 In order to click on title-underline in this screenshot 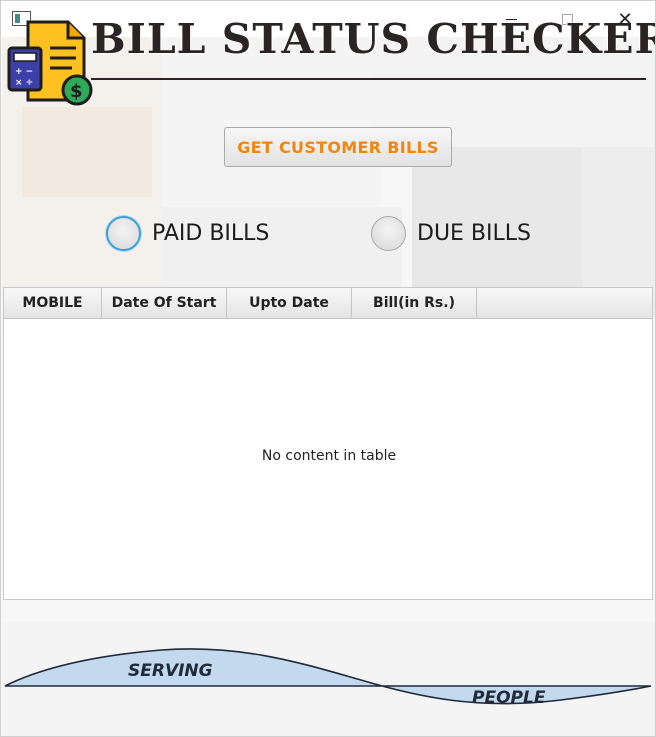, I will do `click(368, 79)`.